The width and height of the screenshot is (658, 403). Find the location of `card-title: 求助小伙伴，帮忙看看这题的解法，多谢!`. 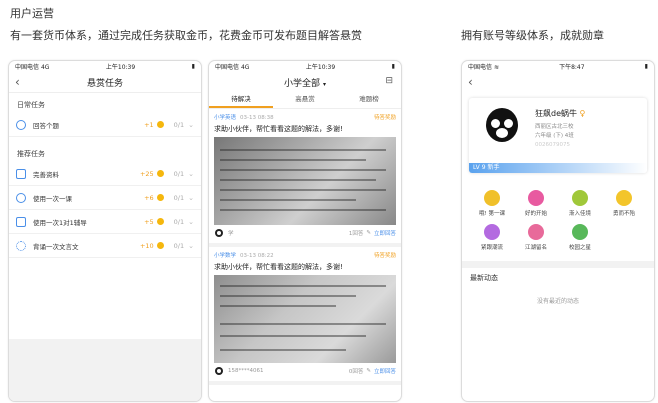

card-title: 求助小伙伴，帮忙看看这题的解法，多谢! is located at coordinates (278, 129).